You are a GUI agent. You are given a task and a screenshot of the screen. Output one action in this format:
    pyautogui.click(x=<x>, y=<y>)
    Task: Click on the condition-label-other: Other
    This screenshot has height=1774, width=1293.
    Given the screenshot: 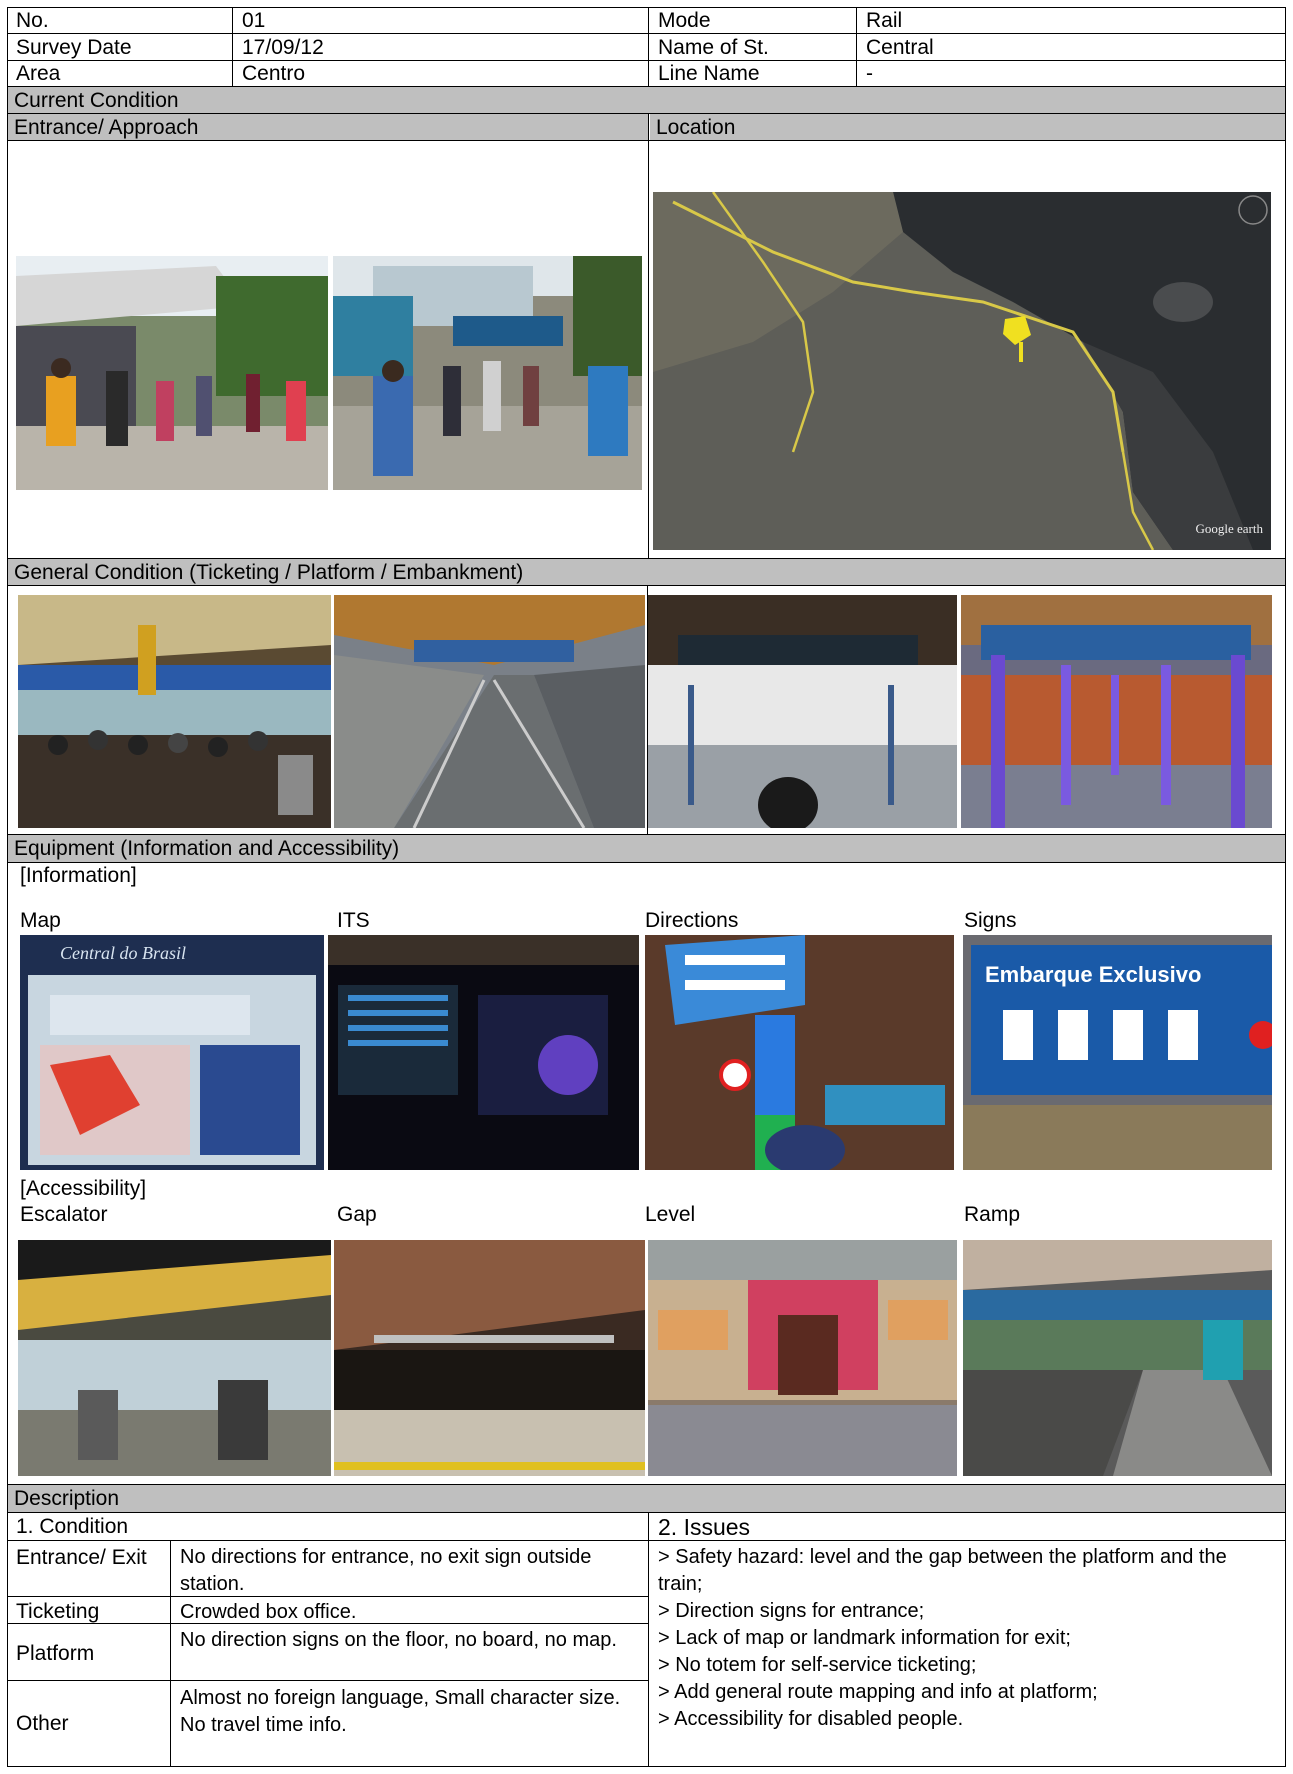 What is the action you would take?
    pyautogui.click(x=42, y=1723)
    